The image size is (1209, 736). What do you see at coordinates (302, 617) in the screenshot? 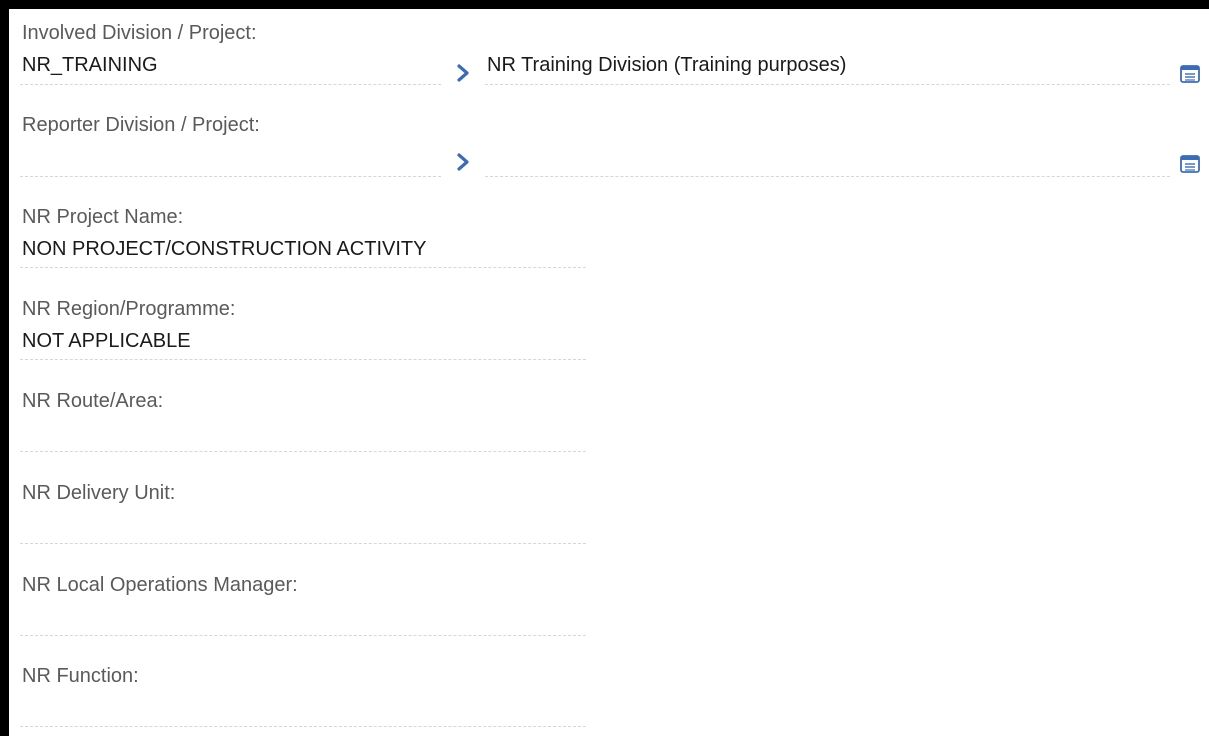
I see `local-operations-manager-field` at bounding box center [302, 617].